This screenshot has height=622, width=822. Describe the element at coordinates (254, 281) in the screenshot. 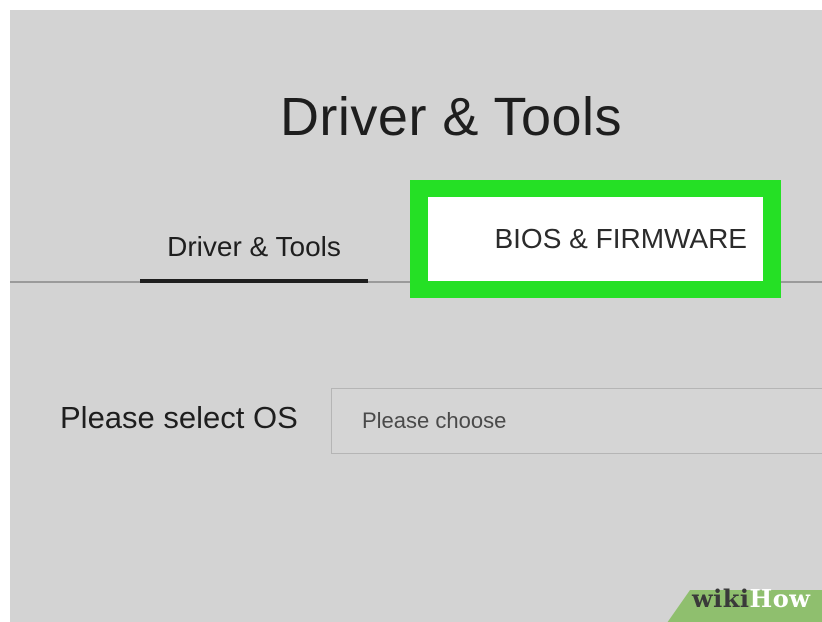

I see `active-tab-underline` at that location.